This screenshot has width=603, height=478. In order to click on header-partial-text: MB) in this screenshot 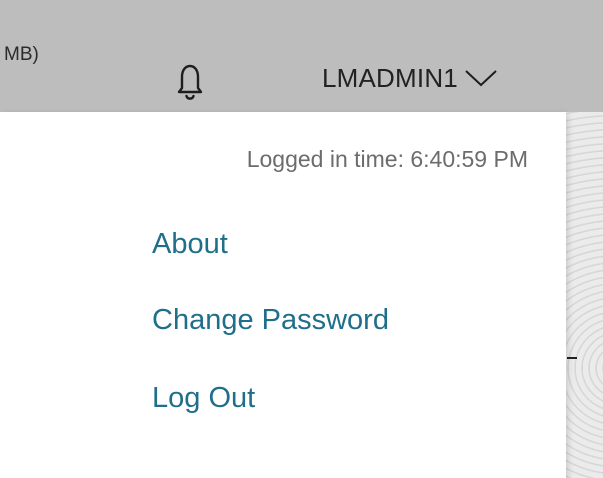, I will do `click(21, 54)`.